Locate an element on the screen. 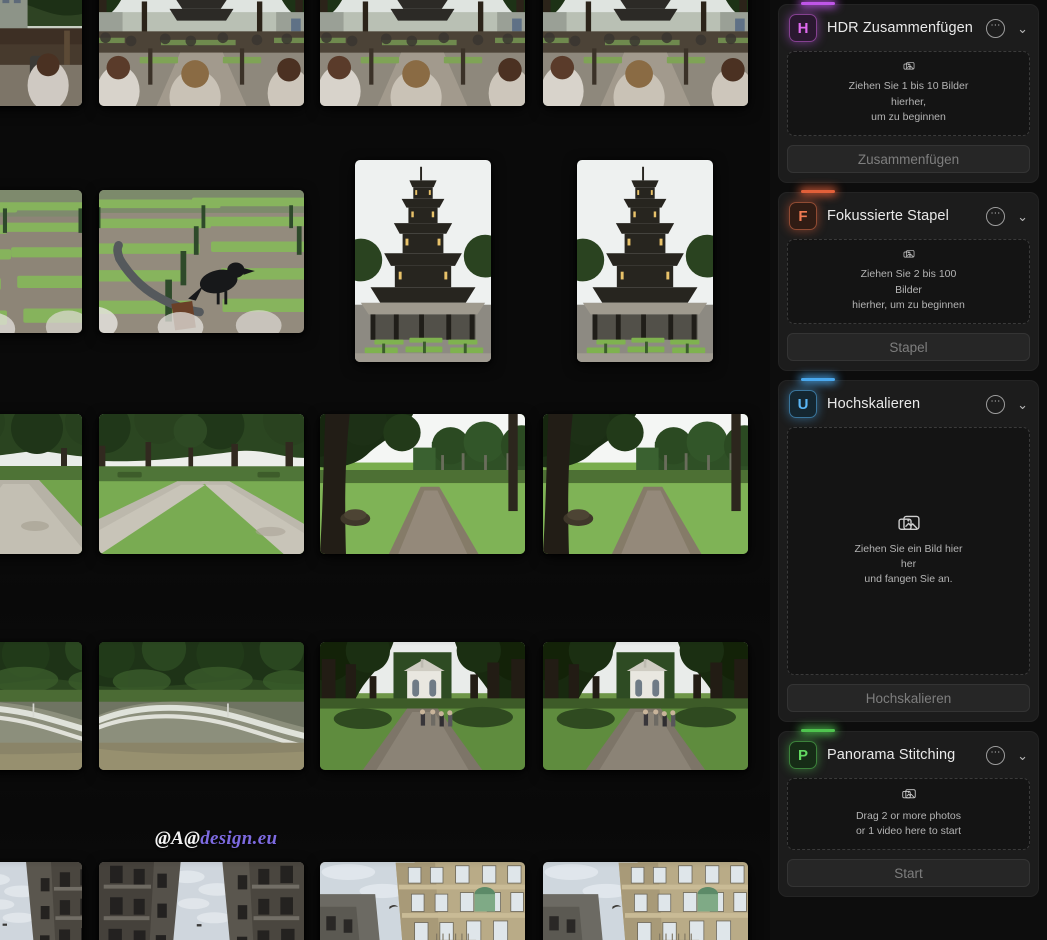  panel-header: U Hochskalieren ⋯ ⌄ is located at coordinates (908, 404).